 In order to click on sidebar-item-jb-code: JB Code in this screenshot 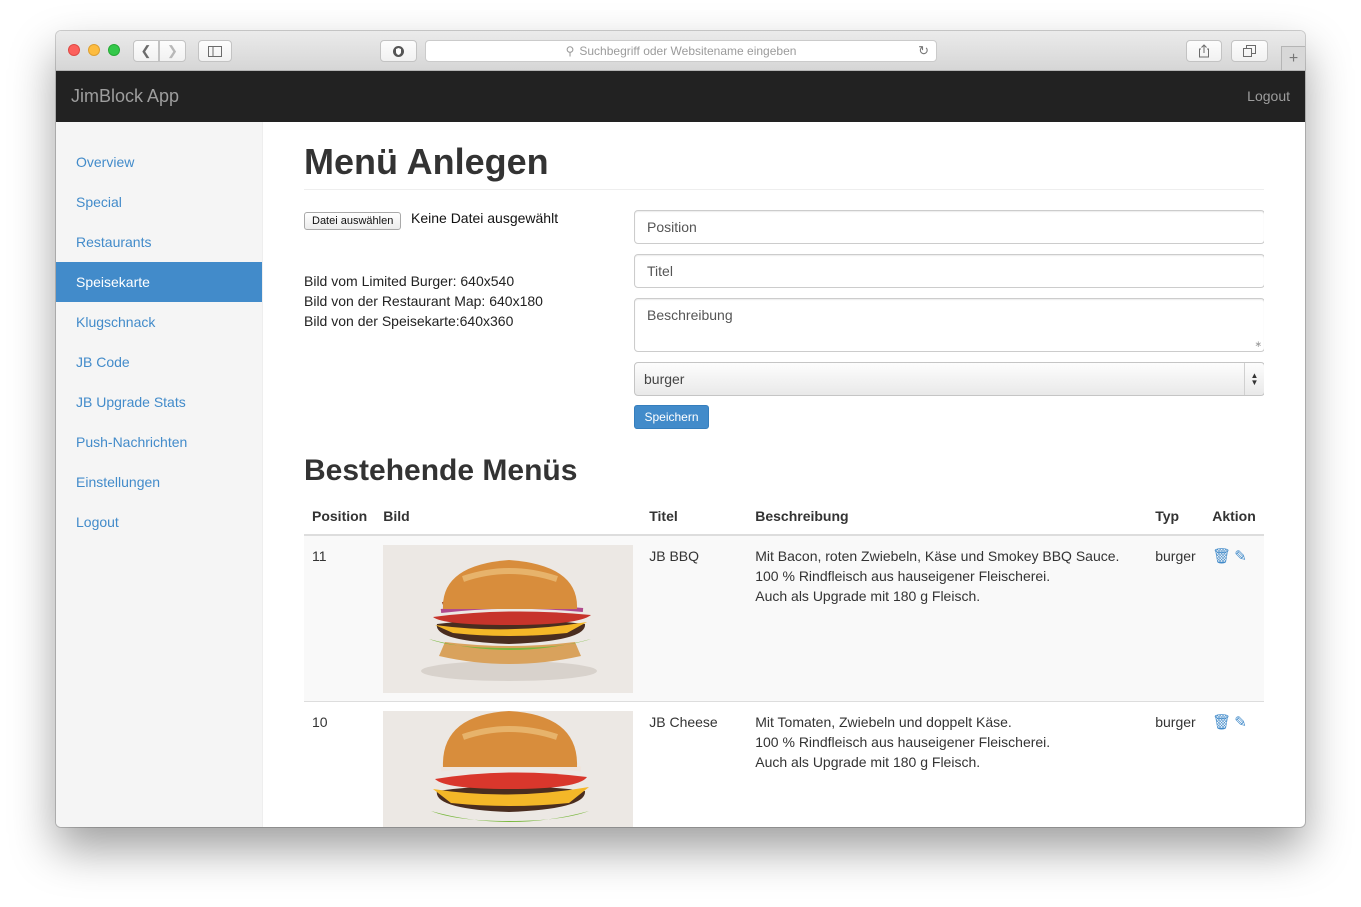, I will do `click(159, 362)`.